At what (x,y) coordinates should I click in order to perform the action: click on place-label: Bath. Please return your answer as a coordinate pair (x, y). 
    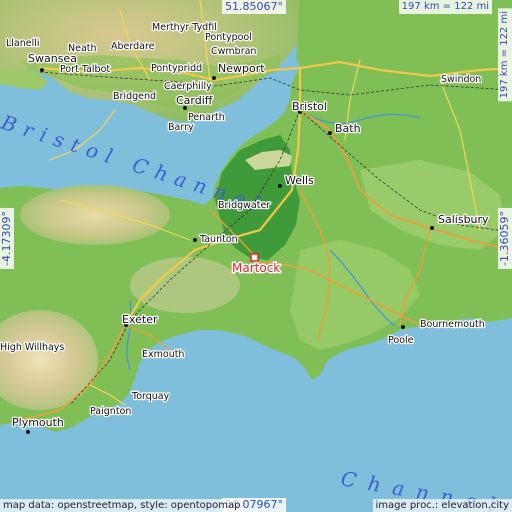
    Looking at the image, I should click on (348, 128).